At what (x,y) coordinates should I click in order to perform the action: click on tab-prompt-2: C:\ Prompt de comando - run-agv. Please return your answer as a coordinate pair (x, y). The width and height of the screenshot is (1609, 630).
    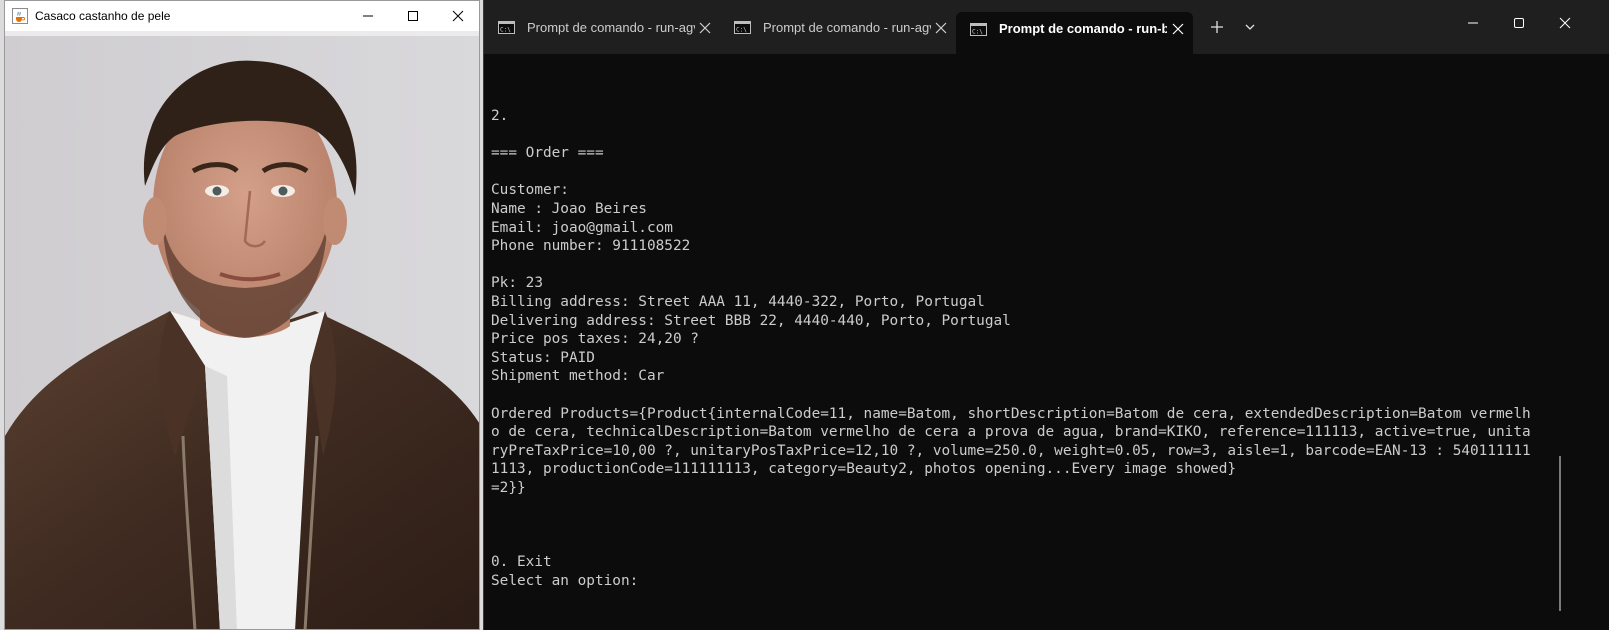
    Looking at the image, I should click on (837, 27).